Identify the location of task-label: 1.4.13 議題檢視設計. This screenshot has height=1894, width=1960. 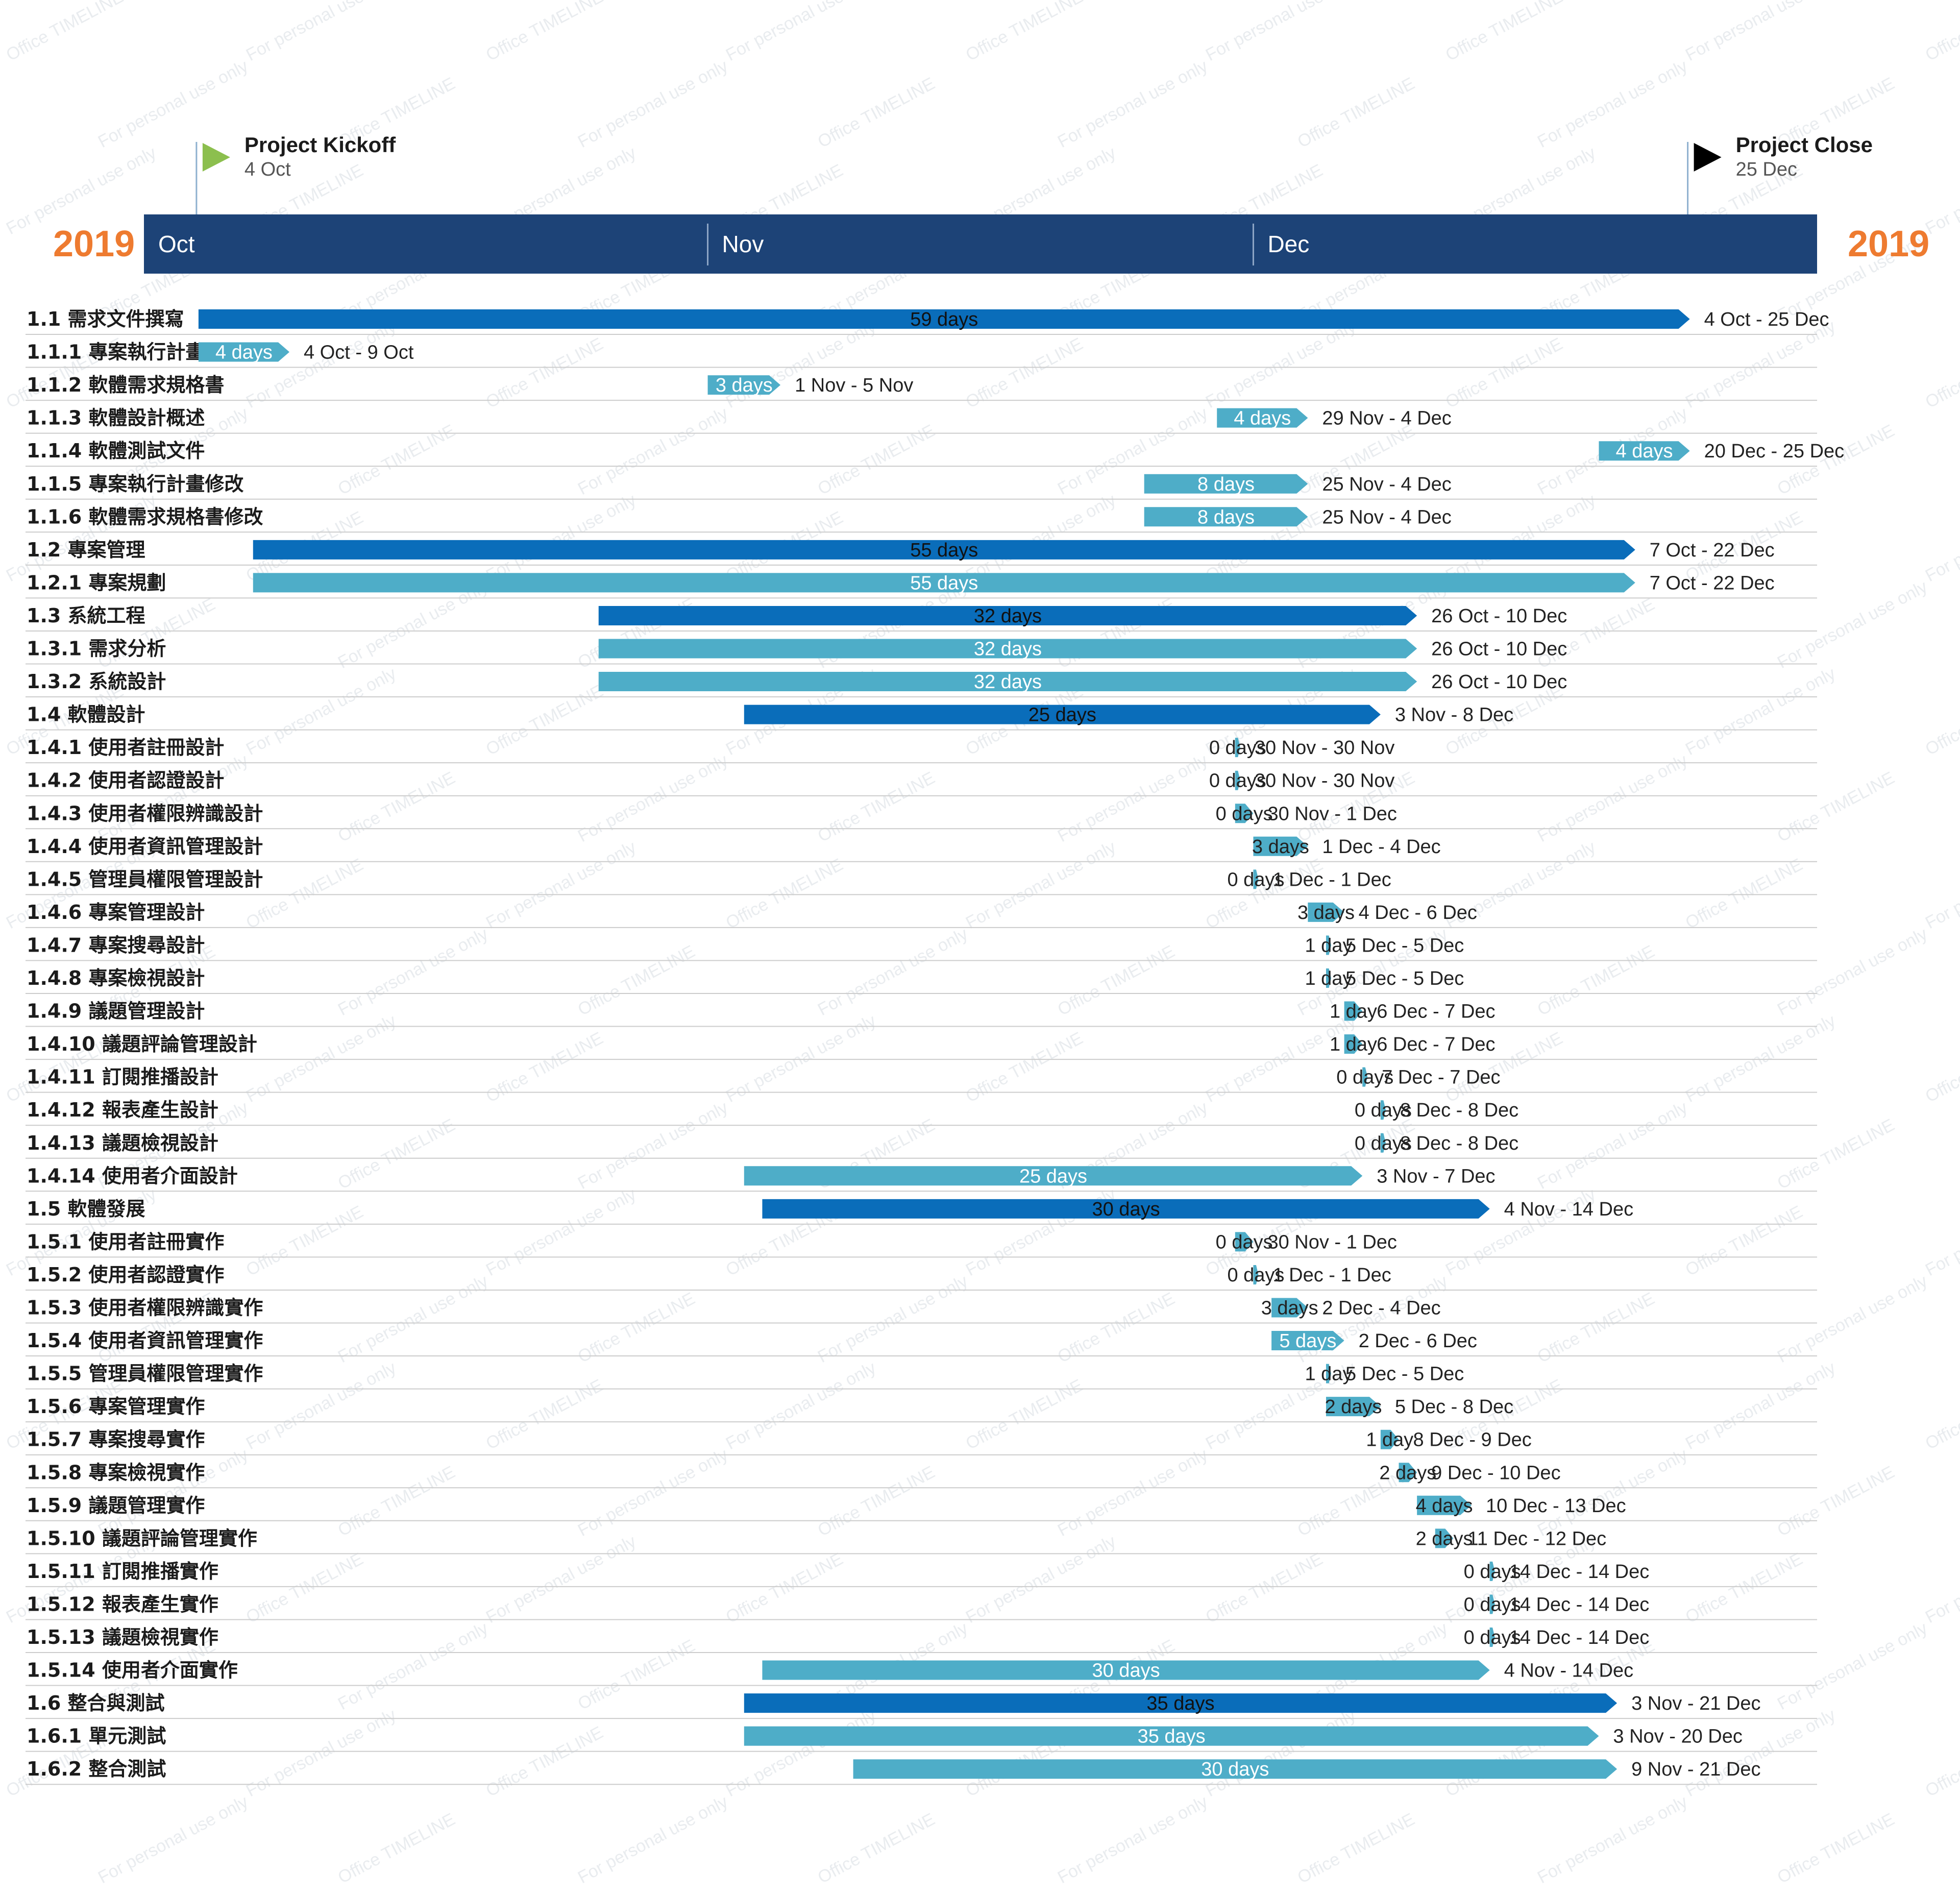
(122, 1143).